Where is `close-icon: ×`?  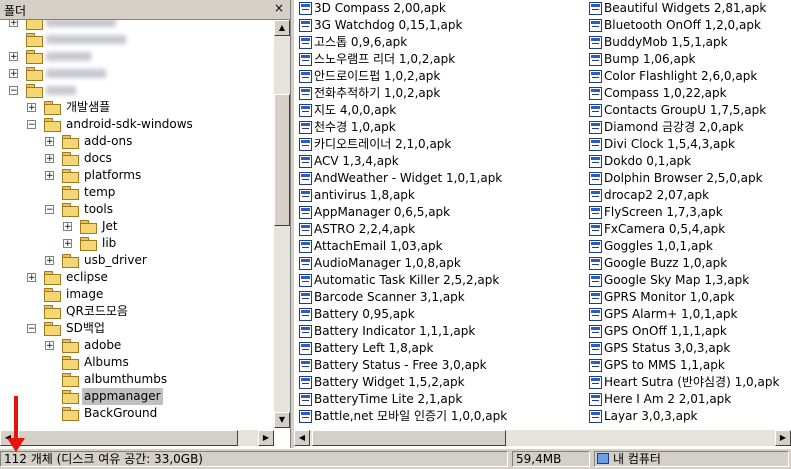 close-icon: × is located at coordinates (279, 8).